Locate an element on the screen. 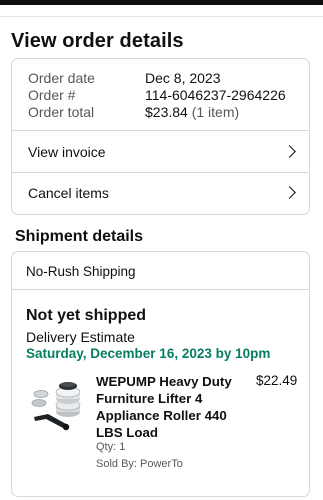  view-invoice-row: View invoice is located at coordinates (160, 152).